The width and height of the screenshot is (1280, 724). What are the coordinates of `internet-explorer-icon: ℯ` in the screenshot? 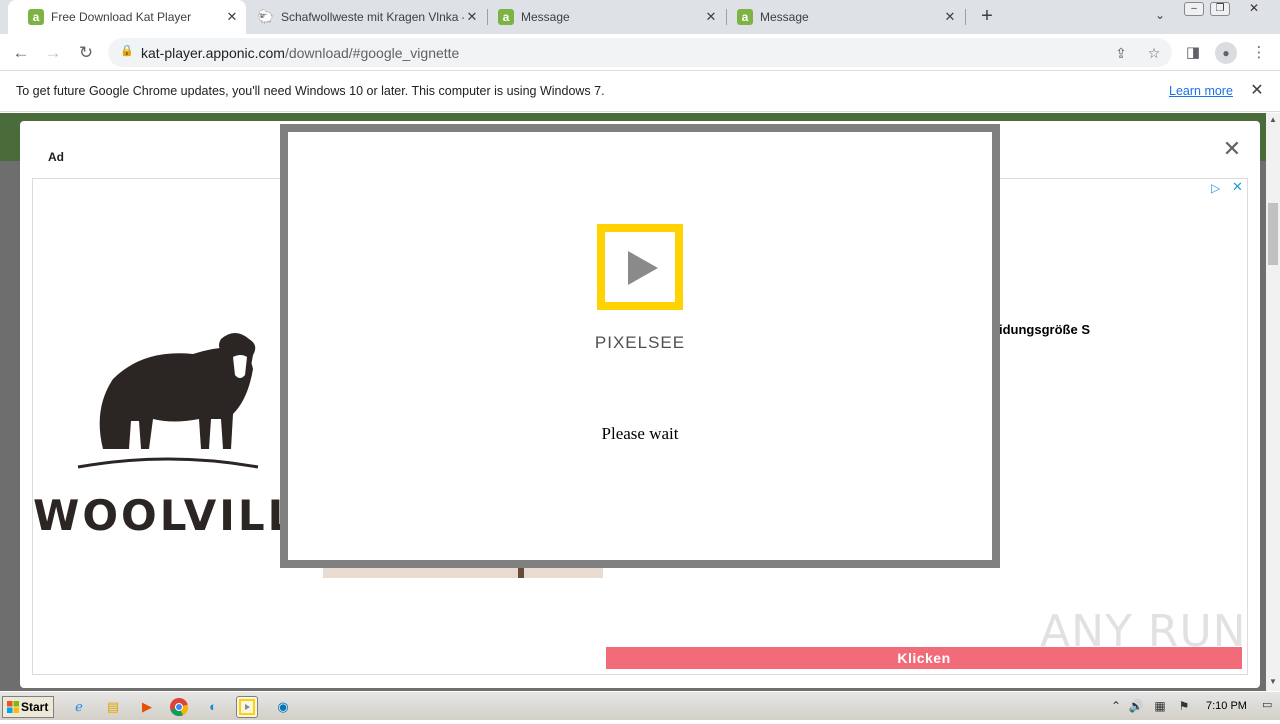 It's located at (79, 707).